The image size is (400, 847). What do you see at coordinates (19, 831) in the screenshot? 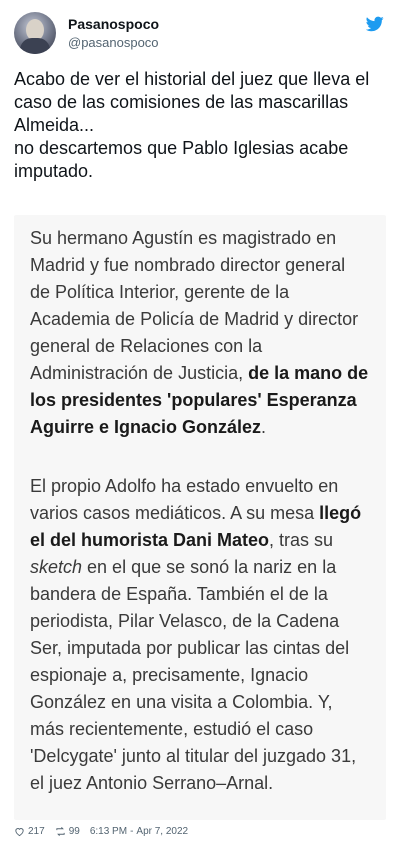
I see `heart-icon` at bounding box center [19, 831].